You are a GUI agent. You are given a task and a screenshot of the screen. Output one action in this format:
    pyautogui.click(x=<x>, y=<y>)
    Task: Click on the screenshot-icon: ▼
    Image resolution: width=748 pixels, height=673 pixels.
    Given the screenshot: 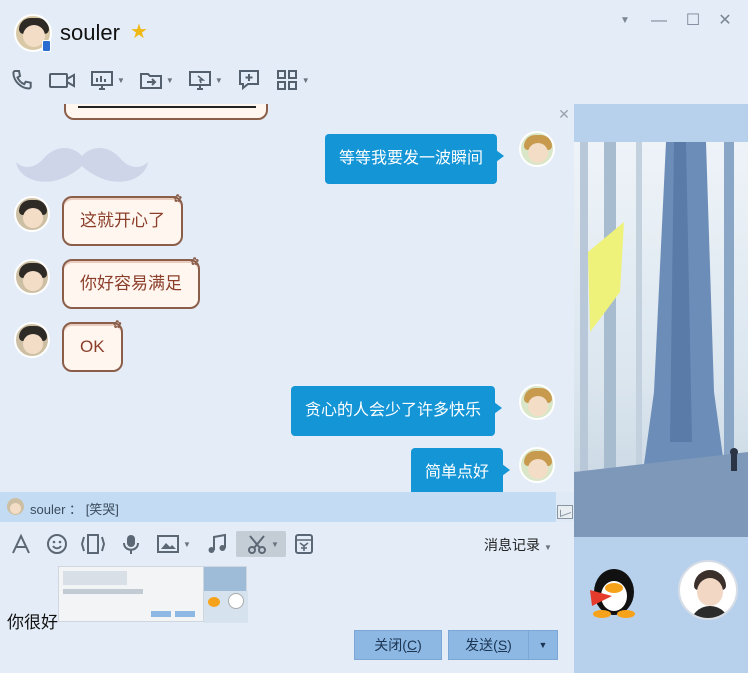 What is the action you would take?
    pyautogui.click(x=261, y=544)
    